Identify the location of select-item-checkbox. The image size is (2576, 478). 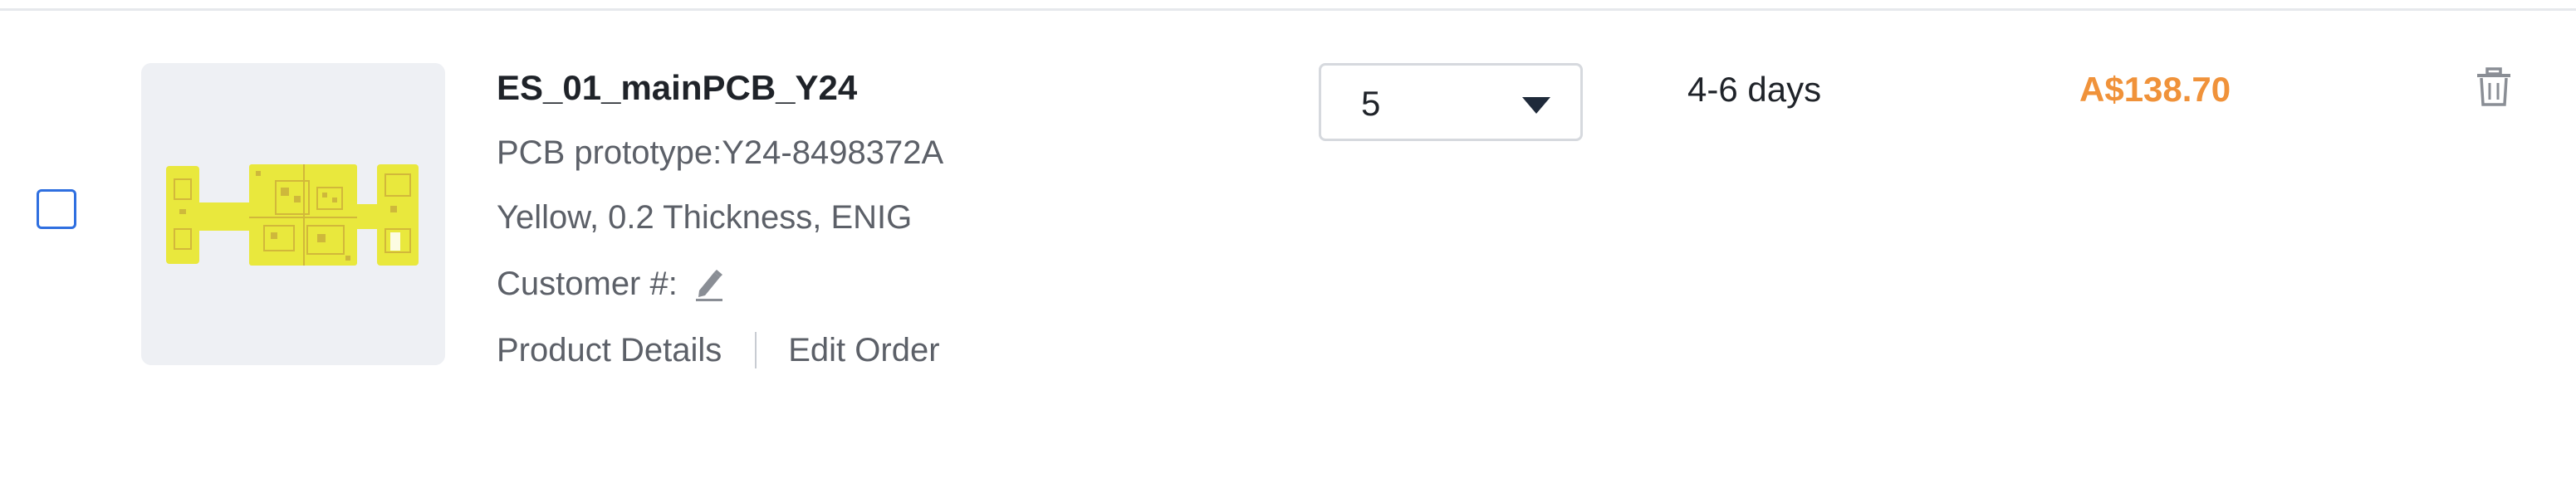
(56, 209).